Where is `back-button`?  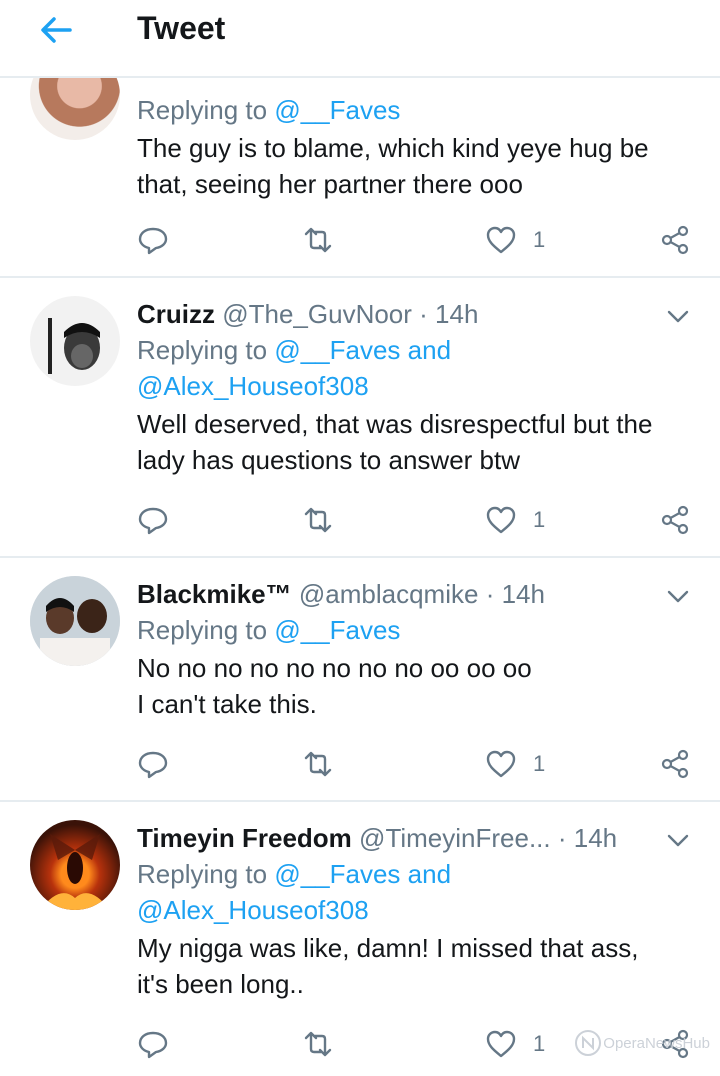 back-button is located at coordinates (56, 30).